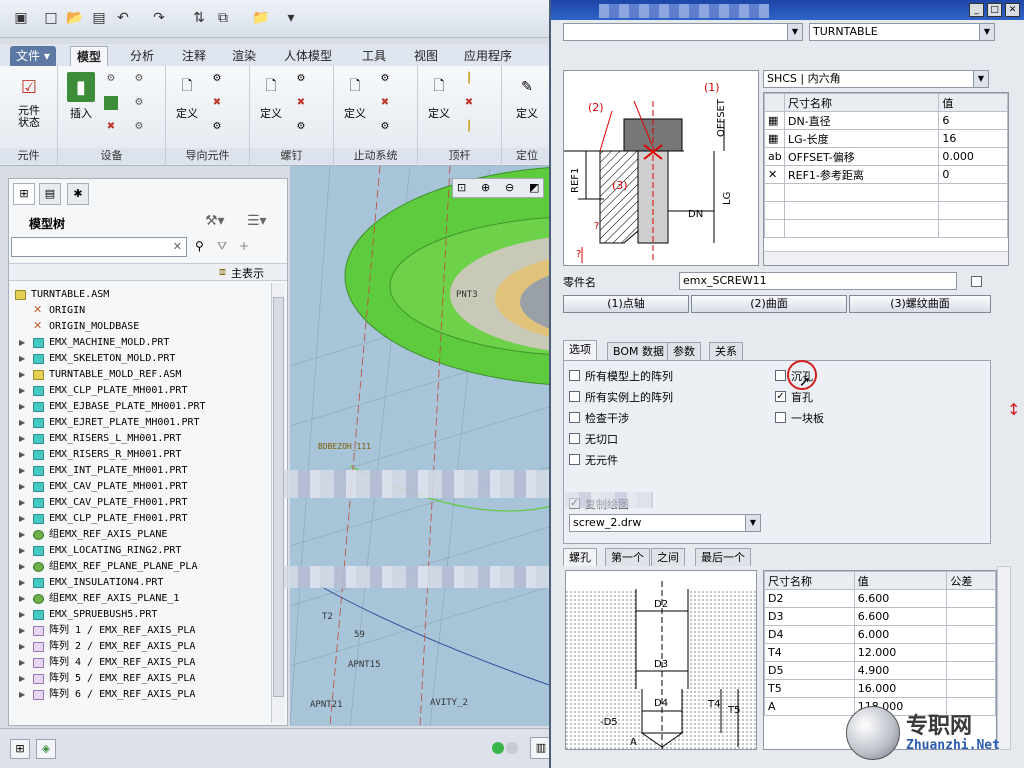 The image size is (1024, 768). Describe the element at coordinates (20, 749) in the screenshot. I see `tree-toggle-icon: ⊞` at that location.